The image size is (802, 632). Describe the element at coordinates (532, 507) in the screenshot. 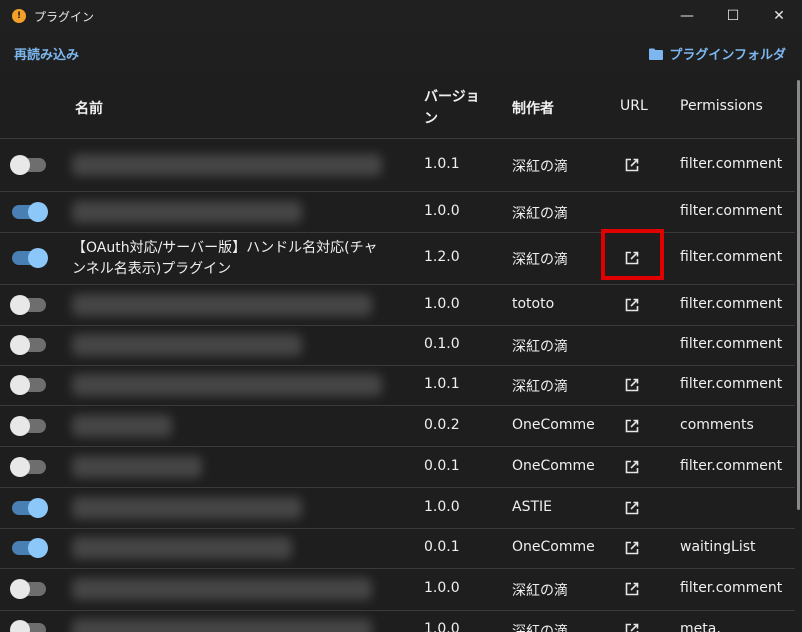

I see `plugin-author: ASTIE` at that location.